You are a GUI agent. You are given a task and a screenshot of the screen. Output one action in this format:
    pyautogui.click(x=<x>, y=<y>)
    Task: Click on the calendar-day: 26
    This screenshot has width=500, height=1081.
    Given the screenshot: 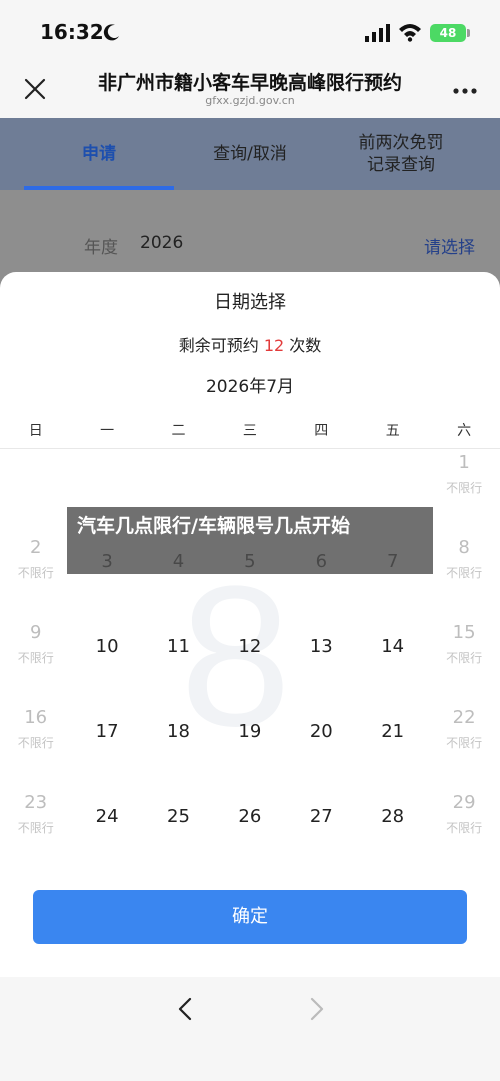 What is the action you would take?
    pyautogui.click(x=249, y=816)
    